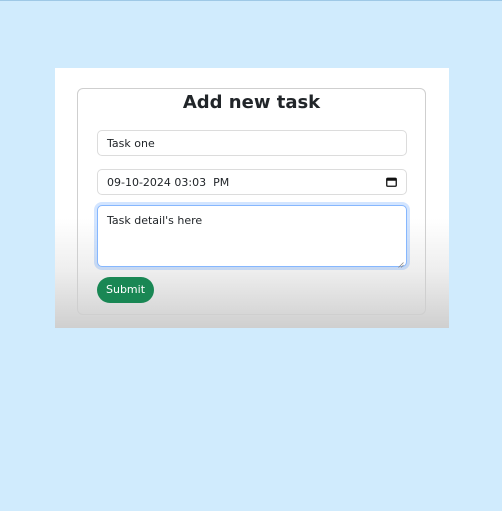 The width and height of the screenshot is (502, 511). Describe the element at coordinates (131, 143) in the screenshot. I see `task-name-value: Task one` at that location.